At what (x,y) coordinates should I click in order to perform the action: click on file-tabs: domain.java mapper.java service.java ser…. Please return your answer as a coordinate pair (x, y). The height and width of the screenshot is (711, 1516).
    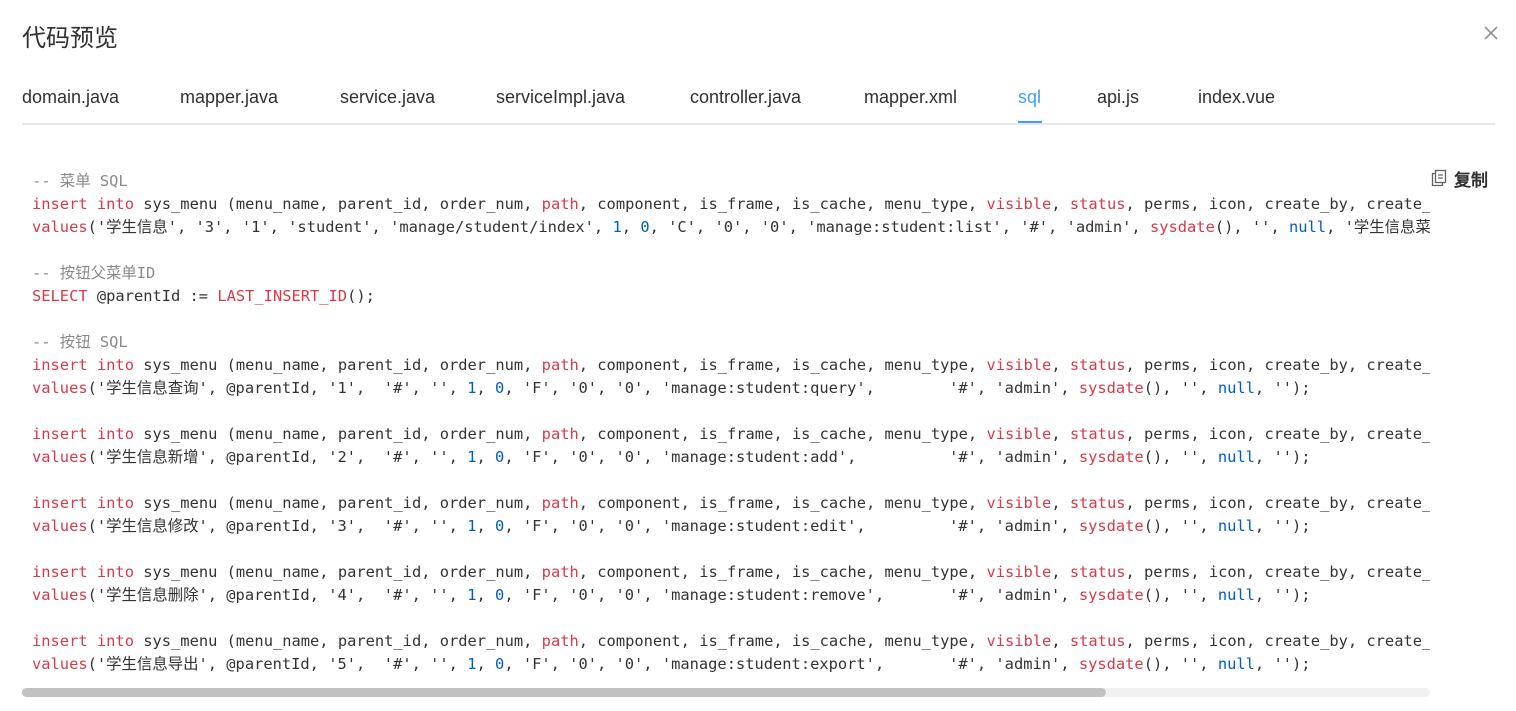
    Looking at the image, I should click on (758, 100).